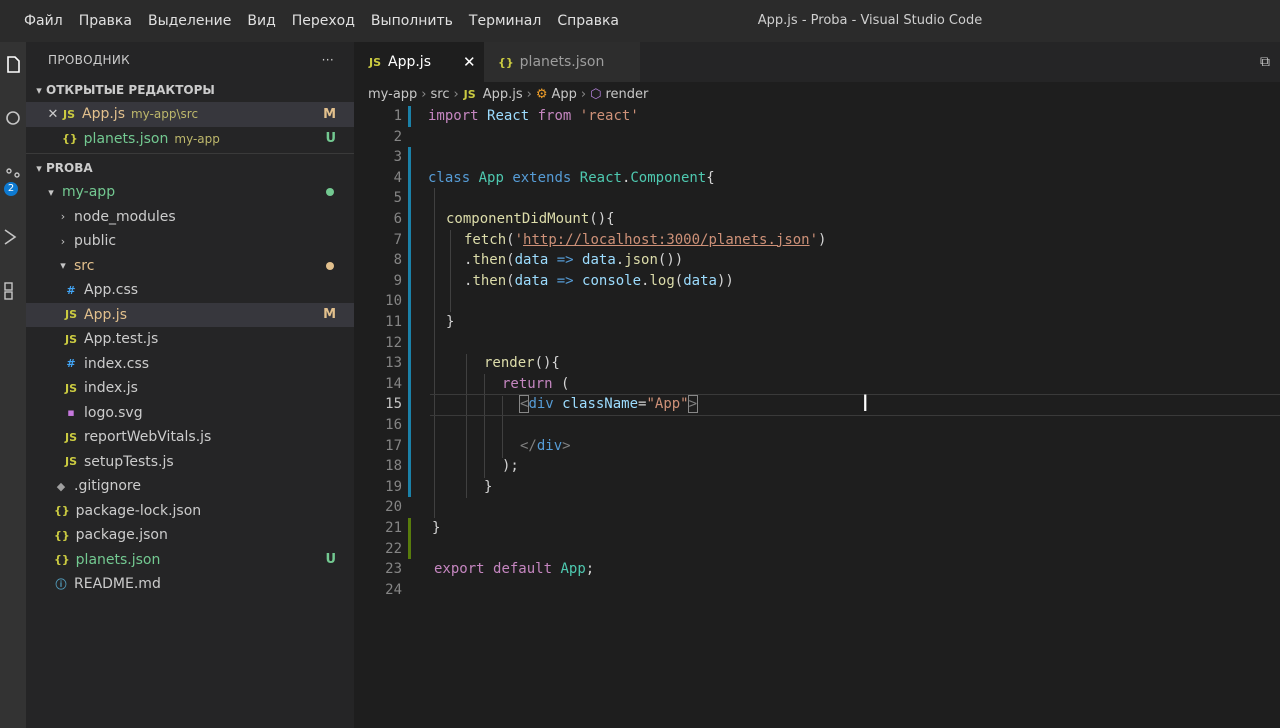 This screenshot has height=728, width=1280. What do you see at coordinates (817, 62) in the screenshot?
I see `tab-bar: JS App.js ✕ {} planets.json ⧉` at bounding box center [817, 62].